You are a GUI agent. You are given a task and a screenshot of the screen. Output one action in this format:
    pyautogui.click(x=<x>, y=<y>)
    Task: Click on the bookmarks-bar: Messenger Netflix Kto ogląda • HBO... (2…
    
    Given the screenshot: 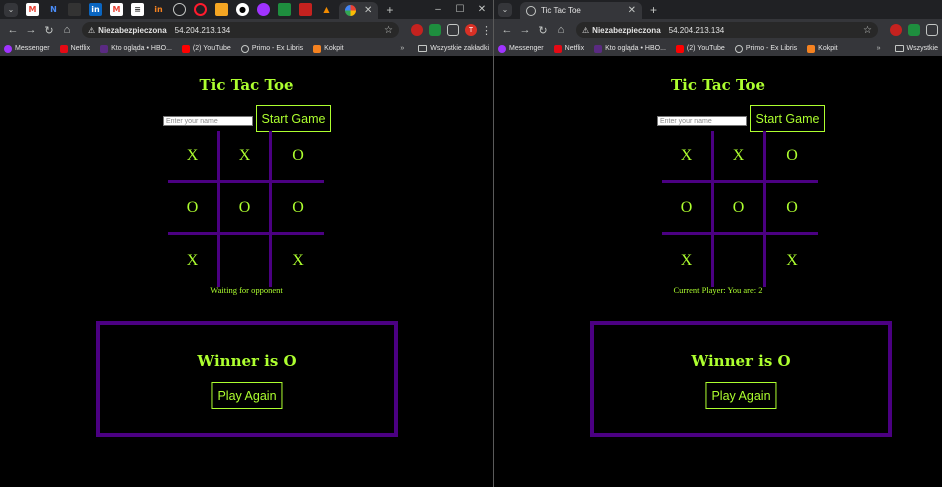 What is the action you would take?
    pyautogui.click(x=246, y=48)
    